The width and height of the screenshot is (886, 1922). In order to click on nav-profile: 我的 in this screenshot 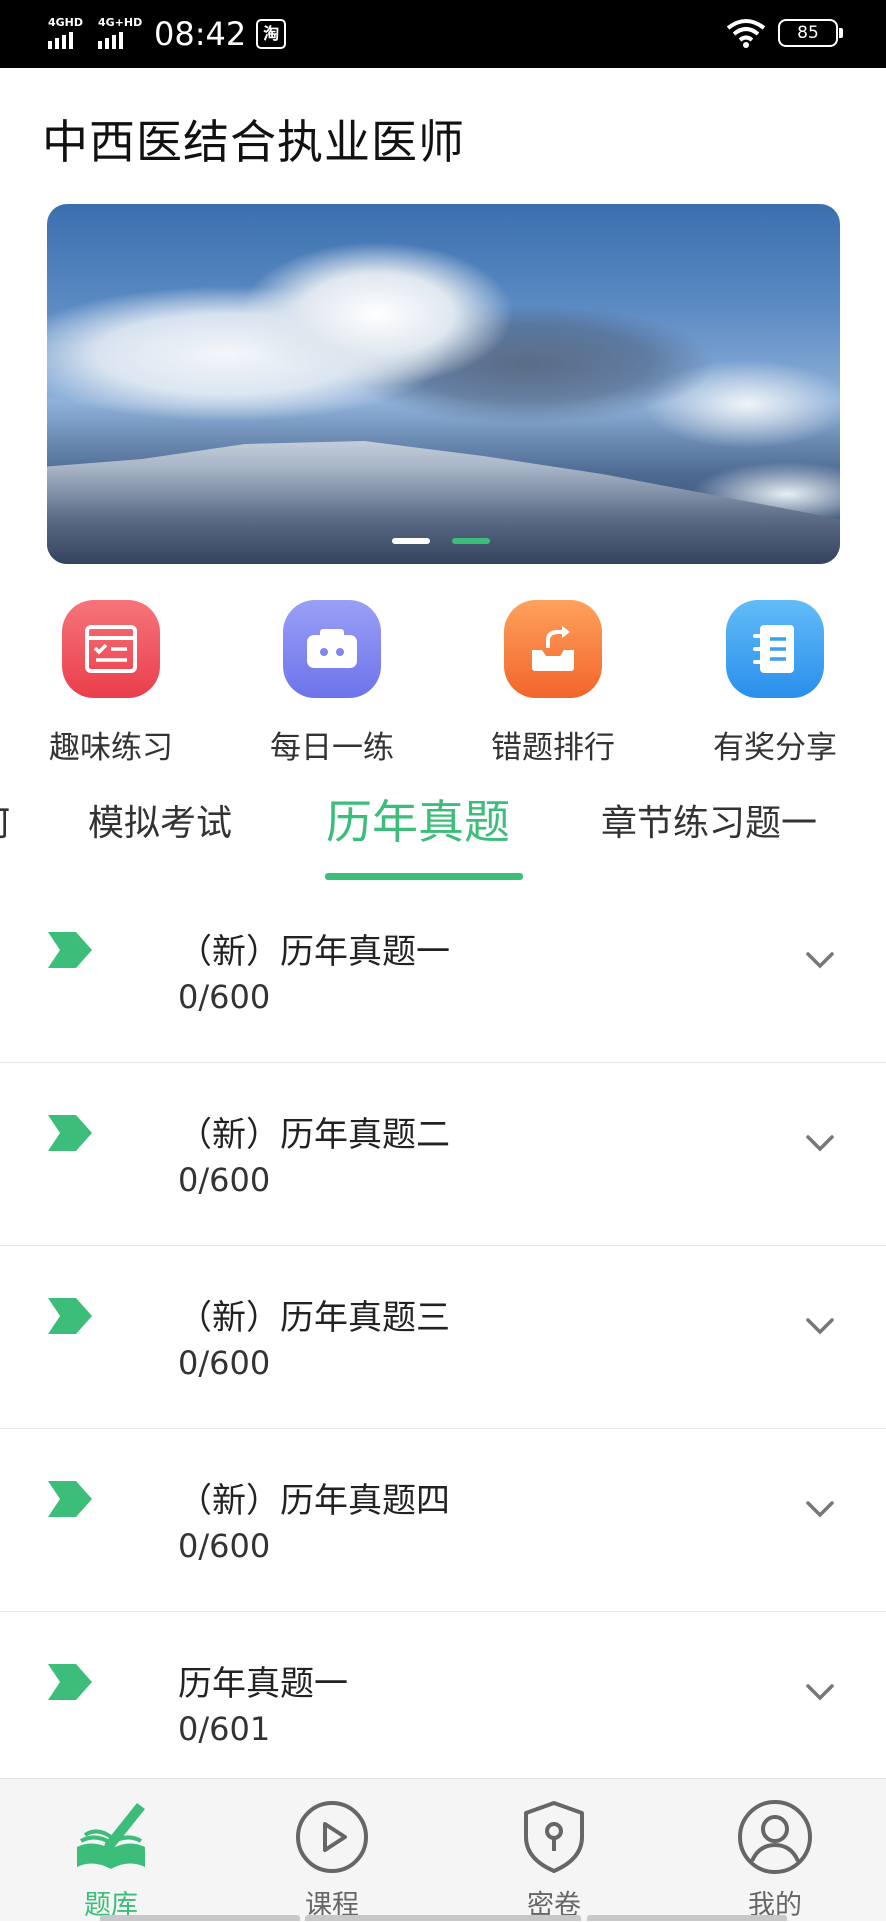, I will do `click(775, 1859)`.